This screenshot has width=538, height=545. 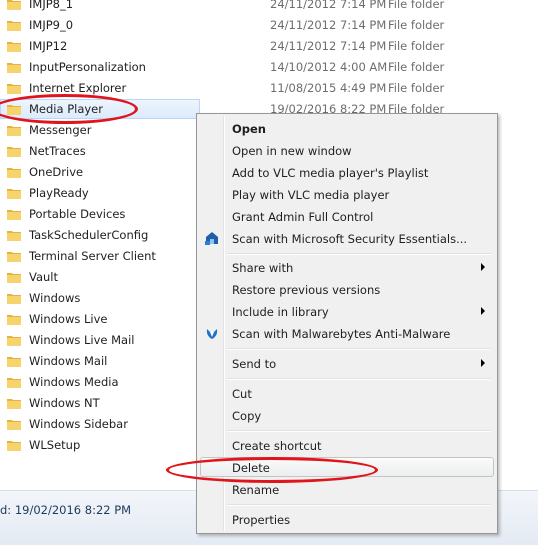 I want to click on file-name: OneDrive, so click(x=56, y=172).